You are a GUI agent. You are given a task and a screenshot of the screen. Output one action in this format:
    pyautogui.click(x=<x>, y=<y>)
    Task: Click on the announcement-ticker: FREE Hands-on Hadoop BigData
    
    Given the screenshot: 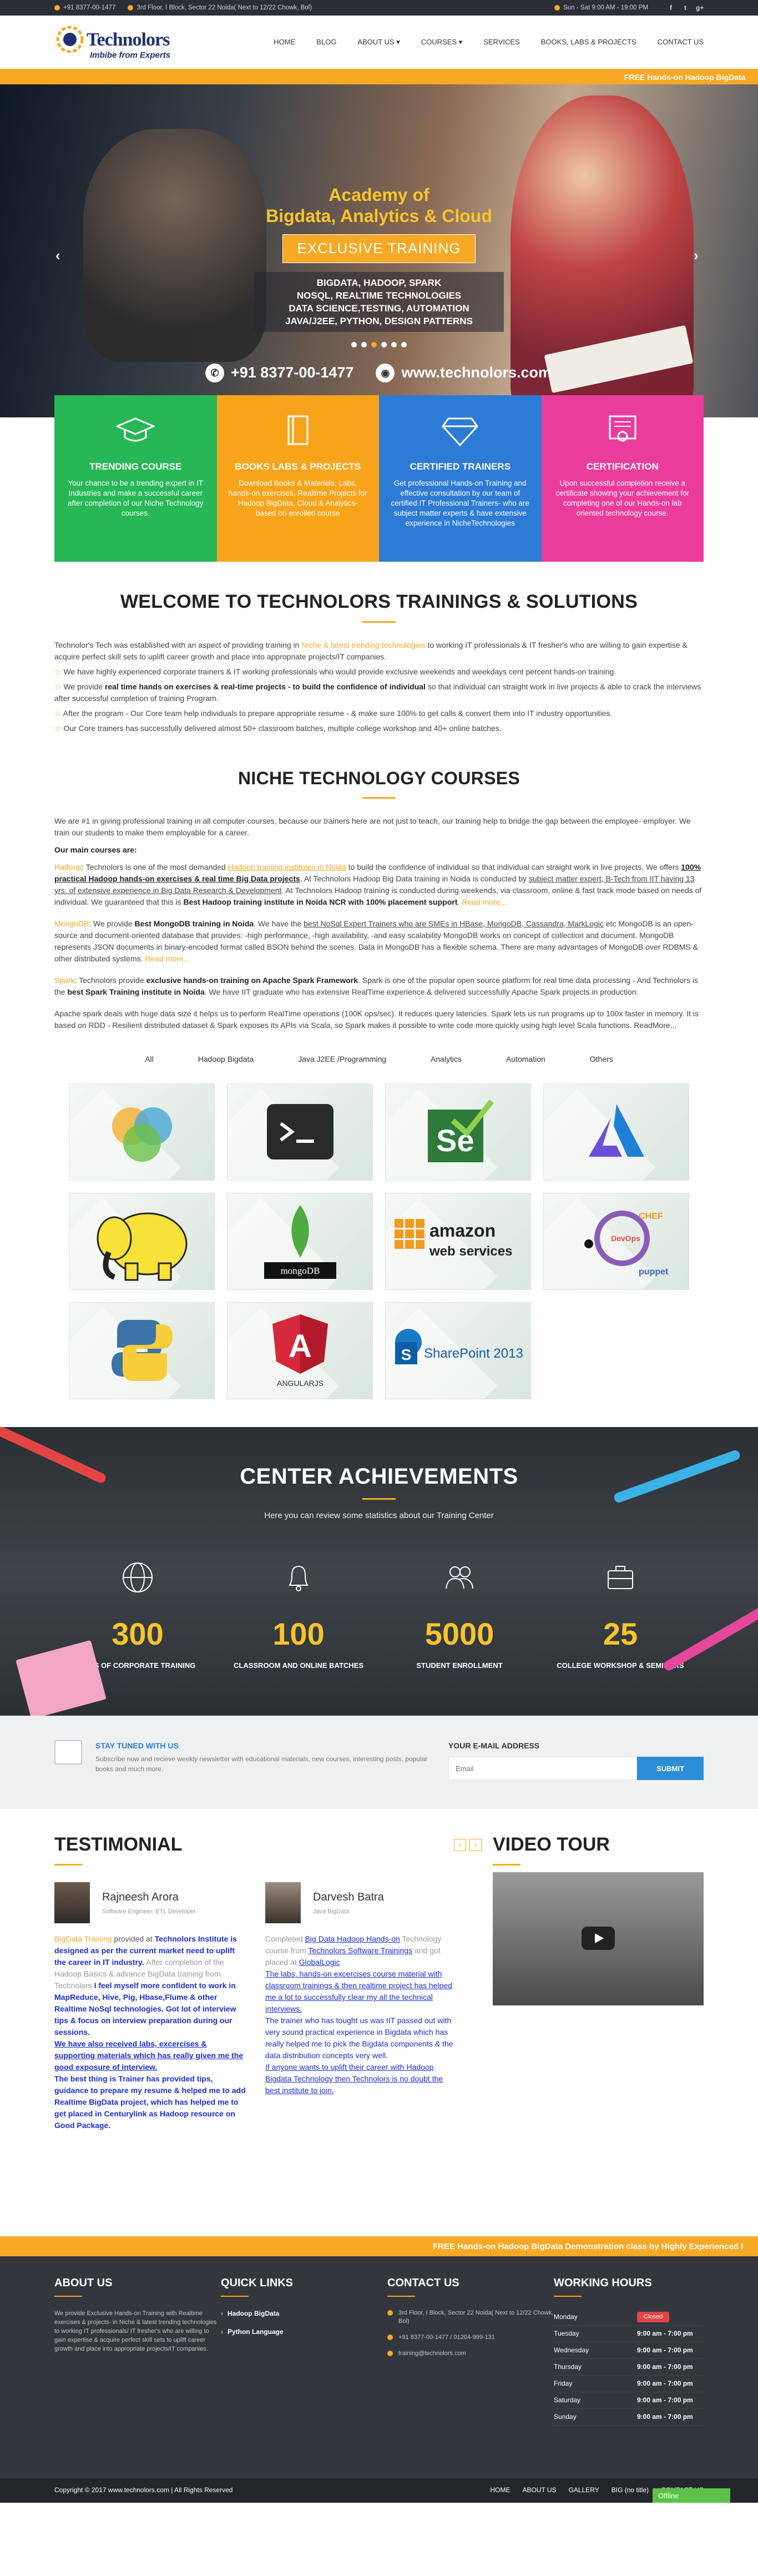 What is the action you would take?
    pyautogui.click(x=379, y=76)
    